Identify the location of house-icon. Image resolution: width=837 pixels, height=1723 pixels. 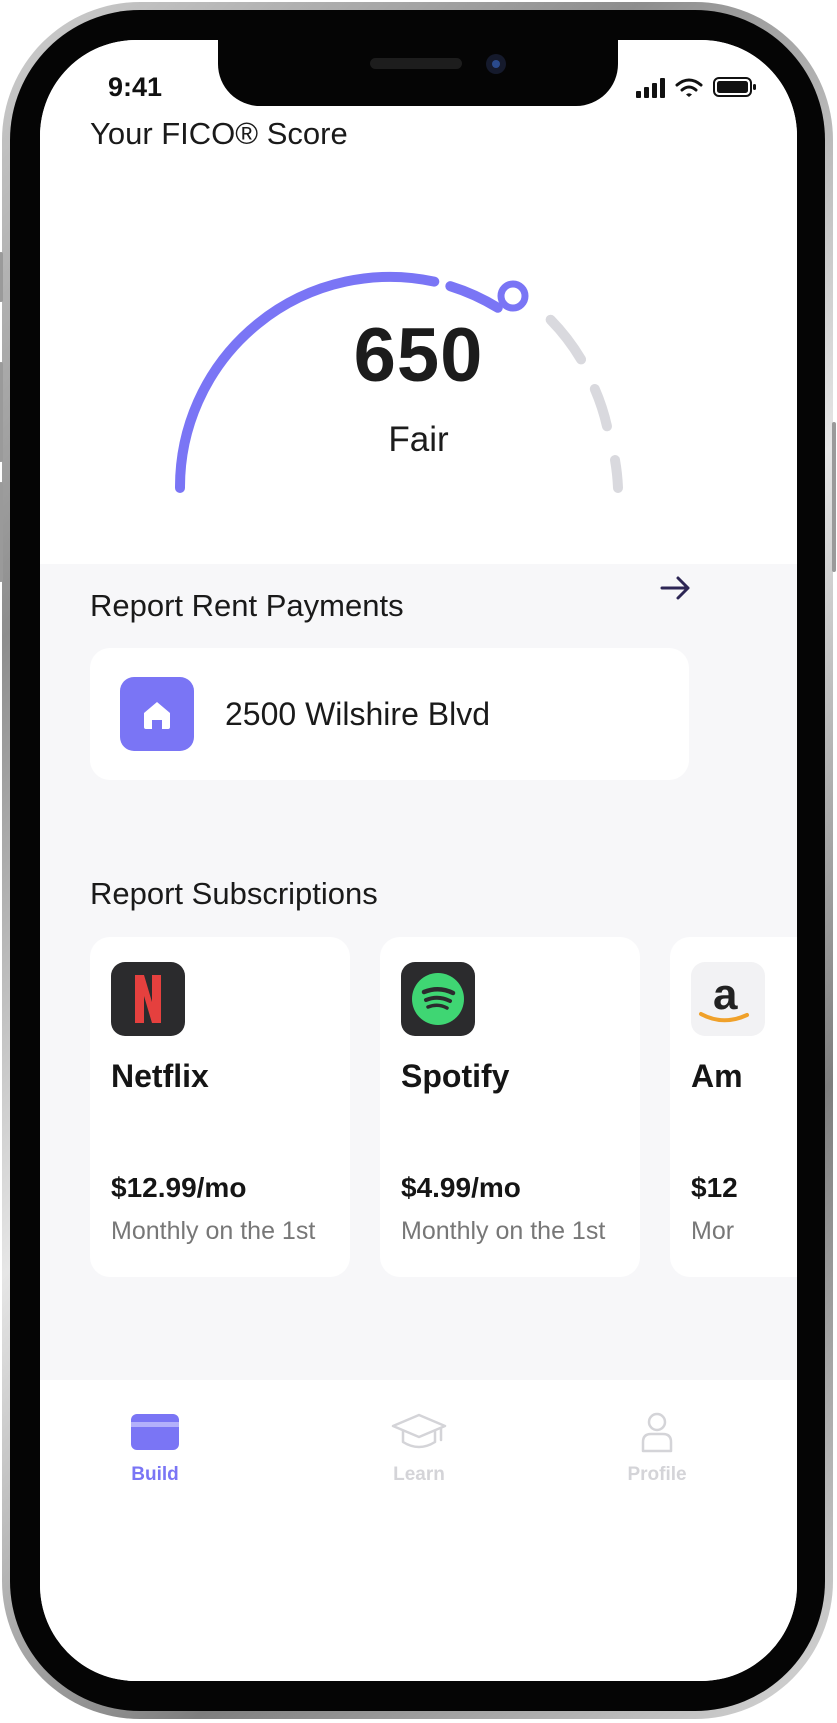
(157, 715).